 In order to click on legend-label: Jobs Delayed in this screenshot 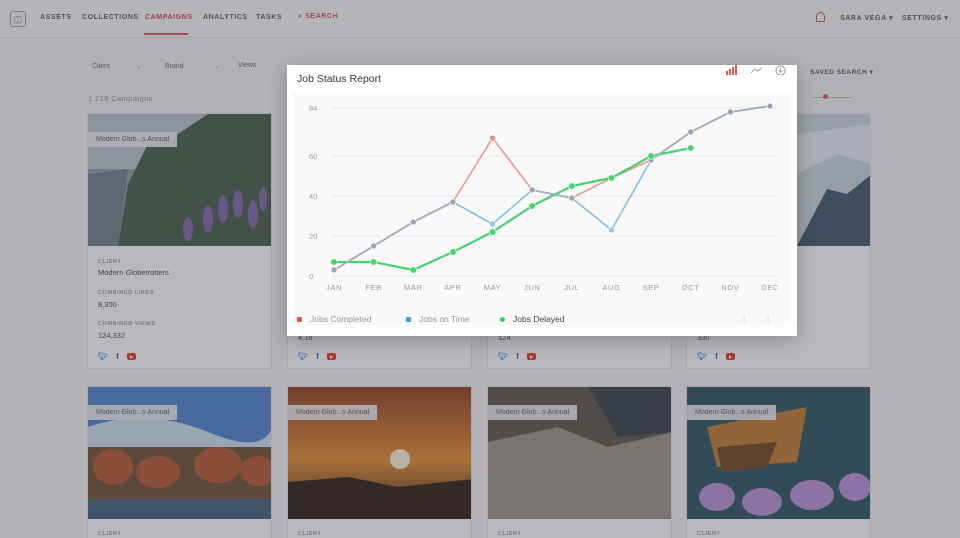, I will do `click(539, 319)`.